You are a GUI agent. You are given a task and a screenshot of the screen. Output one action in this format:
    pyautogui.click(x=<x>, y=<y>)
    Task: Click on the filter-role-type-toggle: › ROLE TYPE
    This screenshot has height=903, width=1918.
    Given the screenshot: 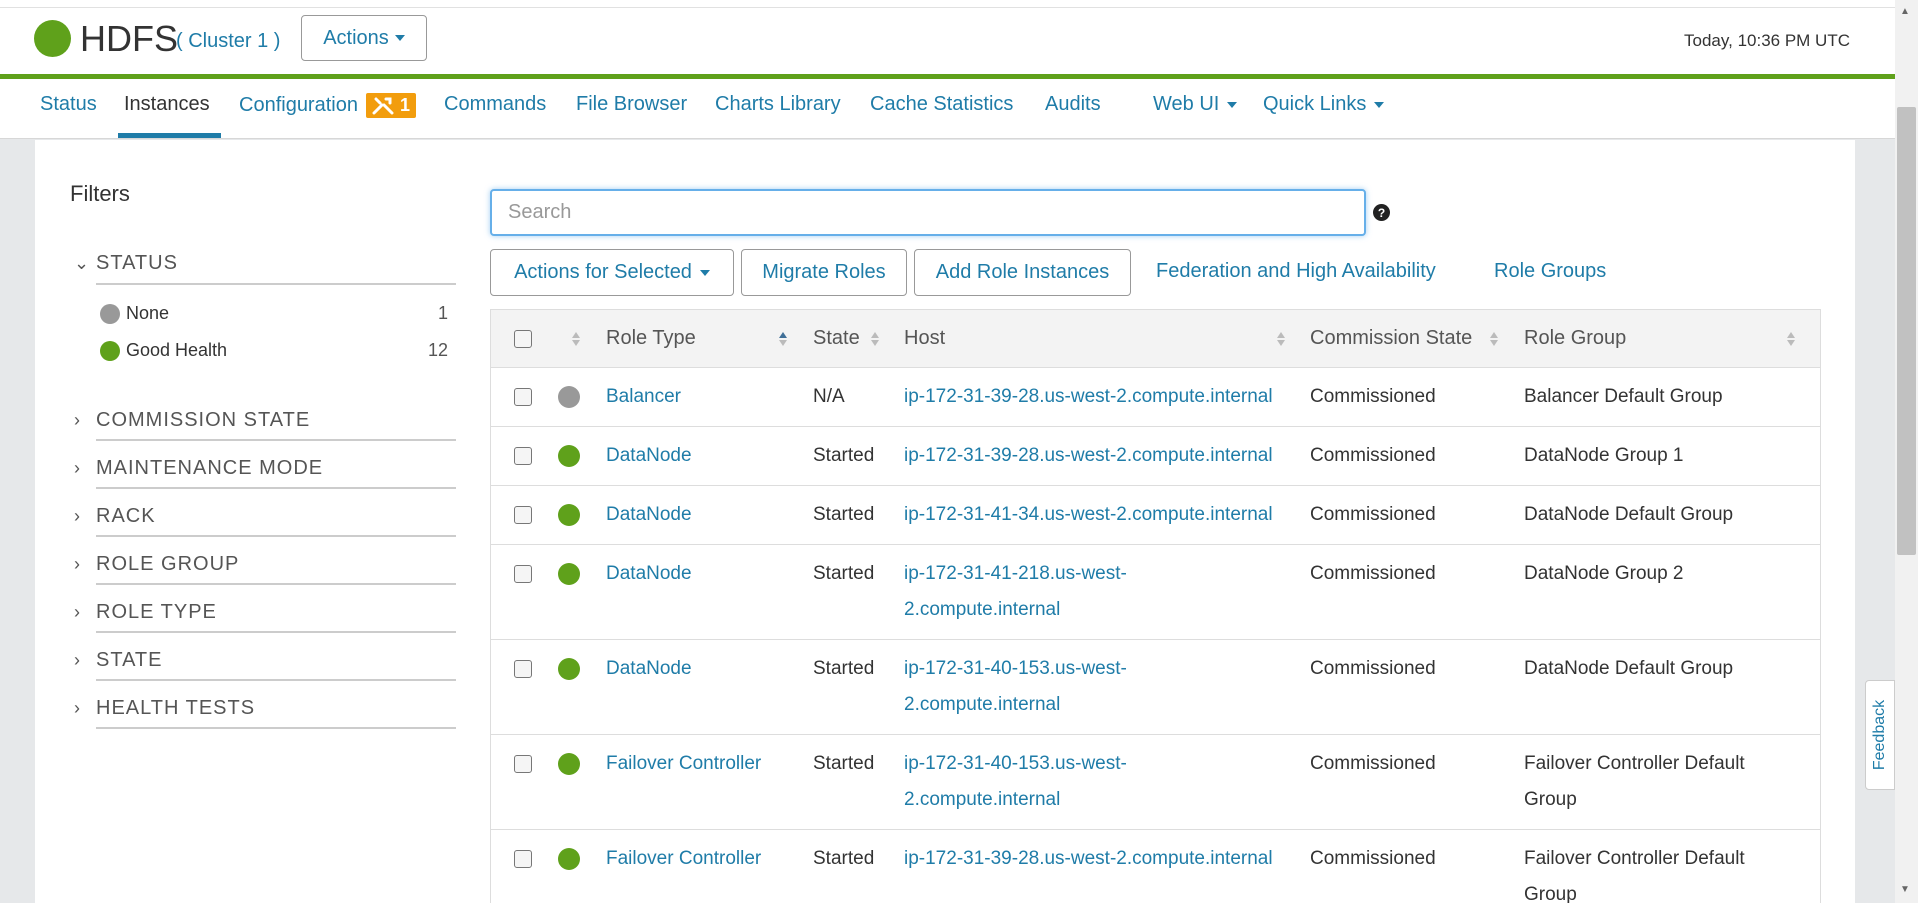 What is the action you would take?
    pyautogui.click(x=145, y=612)
    